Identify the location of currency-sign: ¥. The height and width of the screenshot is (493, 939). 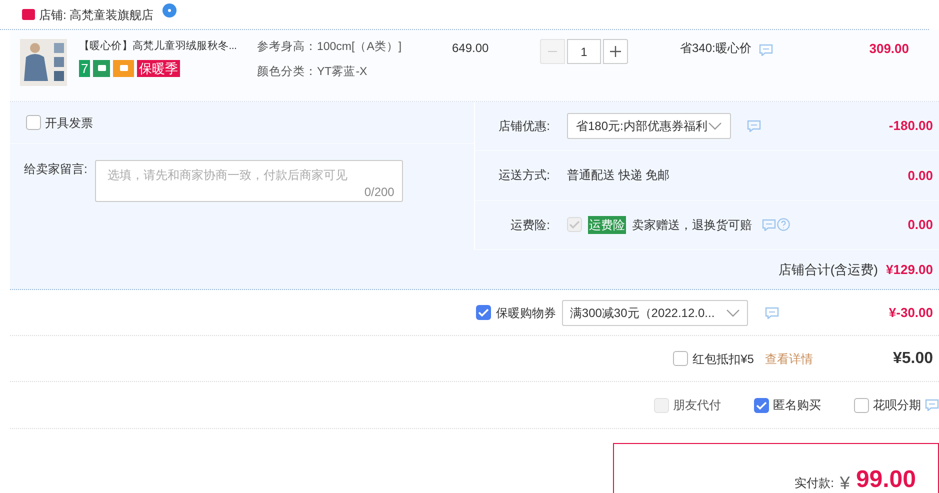
(845, 483).